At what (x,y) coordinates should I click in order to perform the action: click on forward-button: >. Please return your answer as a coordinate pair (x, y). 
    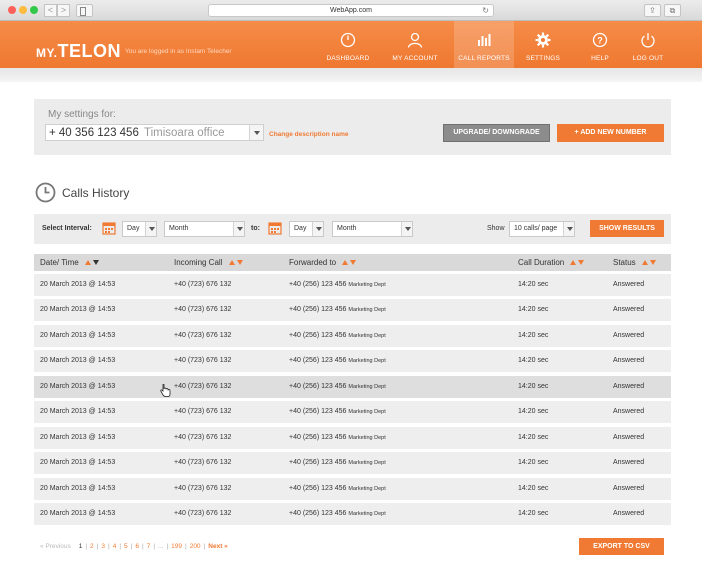
    Looking at the image, I should click on (63, 10).